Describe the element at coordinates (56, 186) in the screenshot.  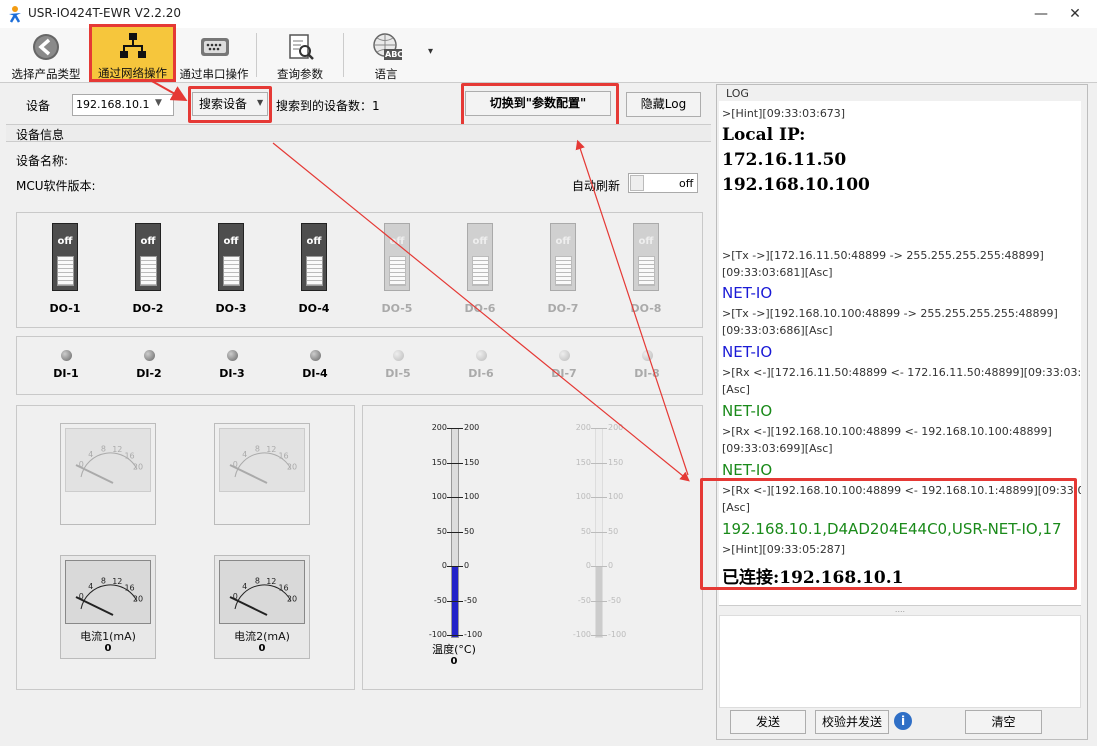
I see `mcu-version-label: MCU软件版本:` at that location.